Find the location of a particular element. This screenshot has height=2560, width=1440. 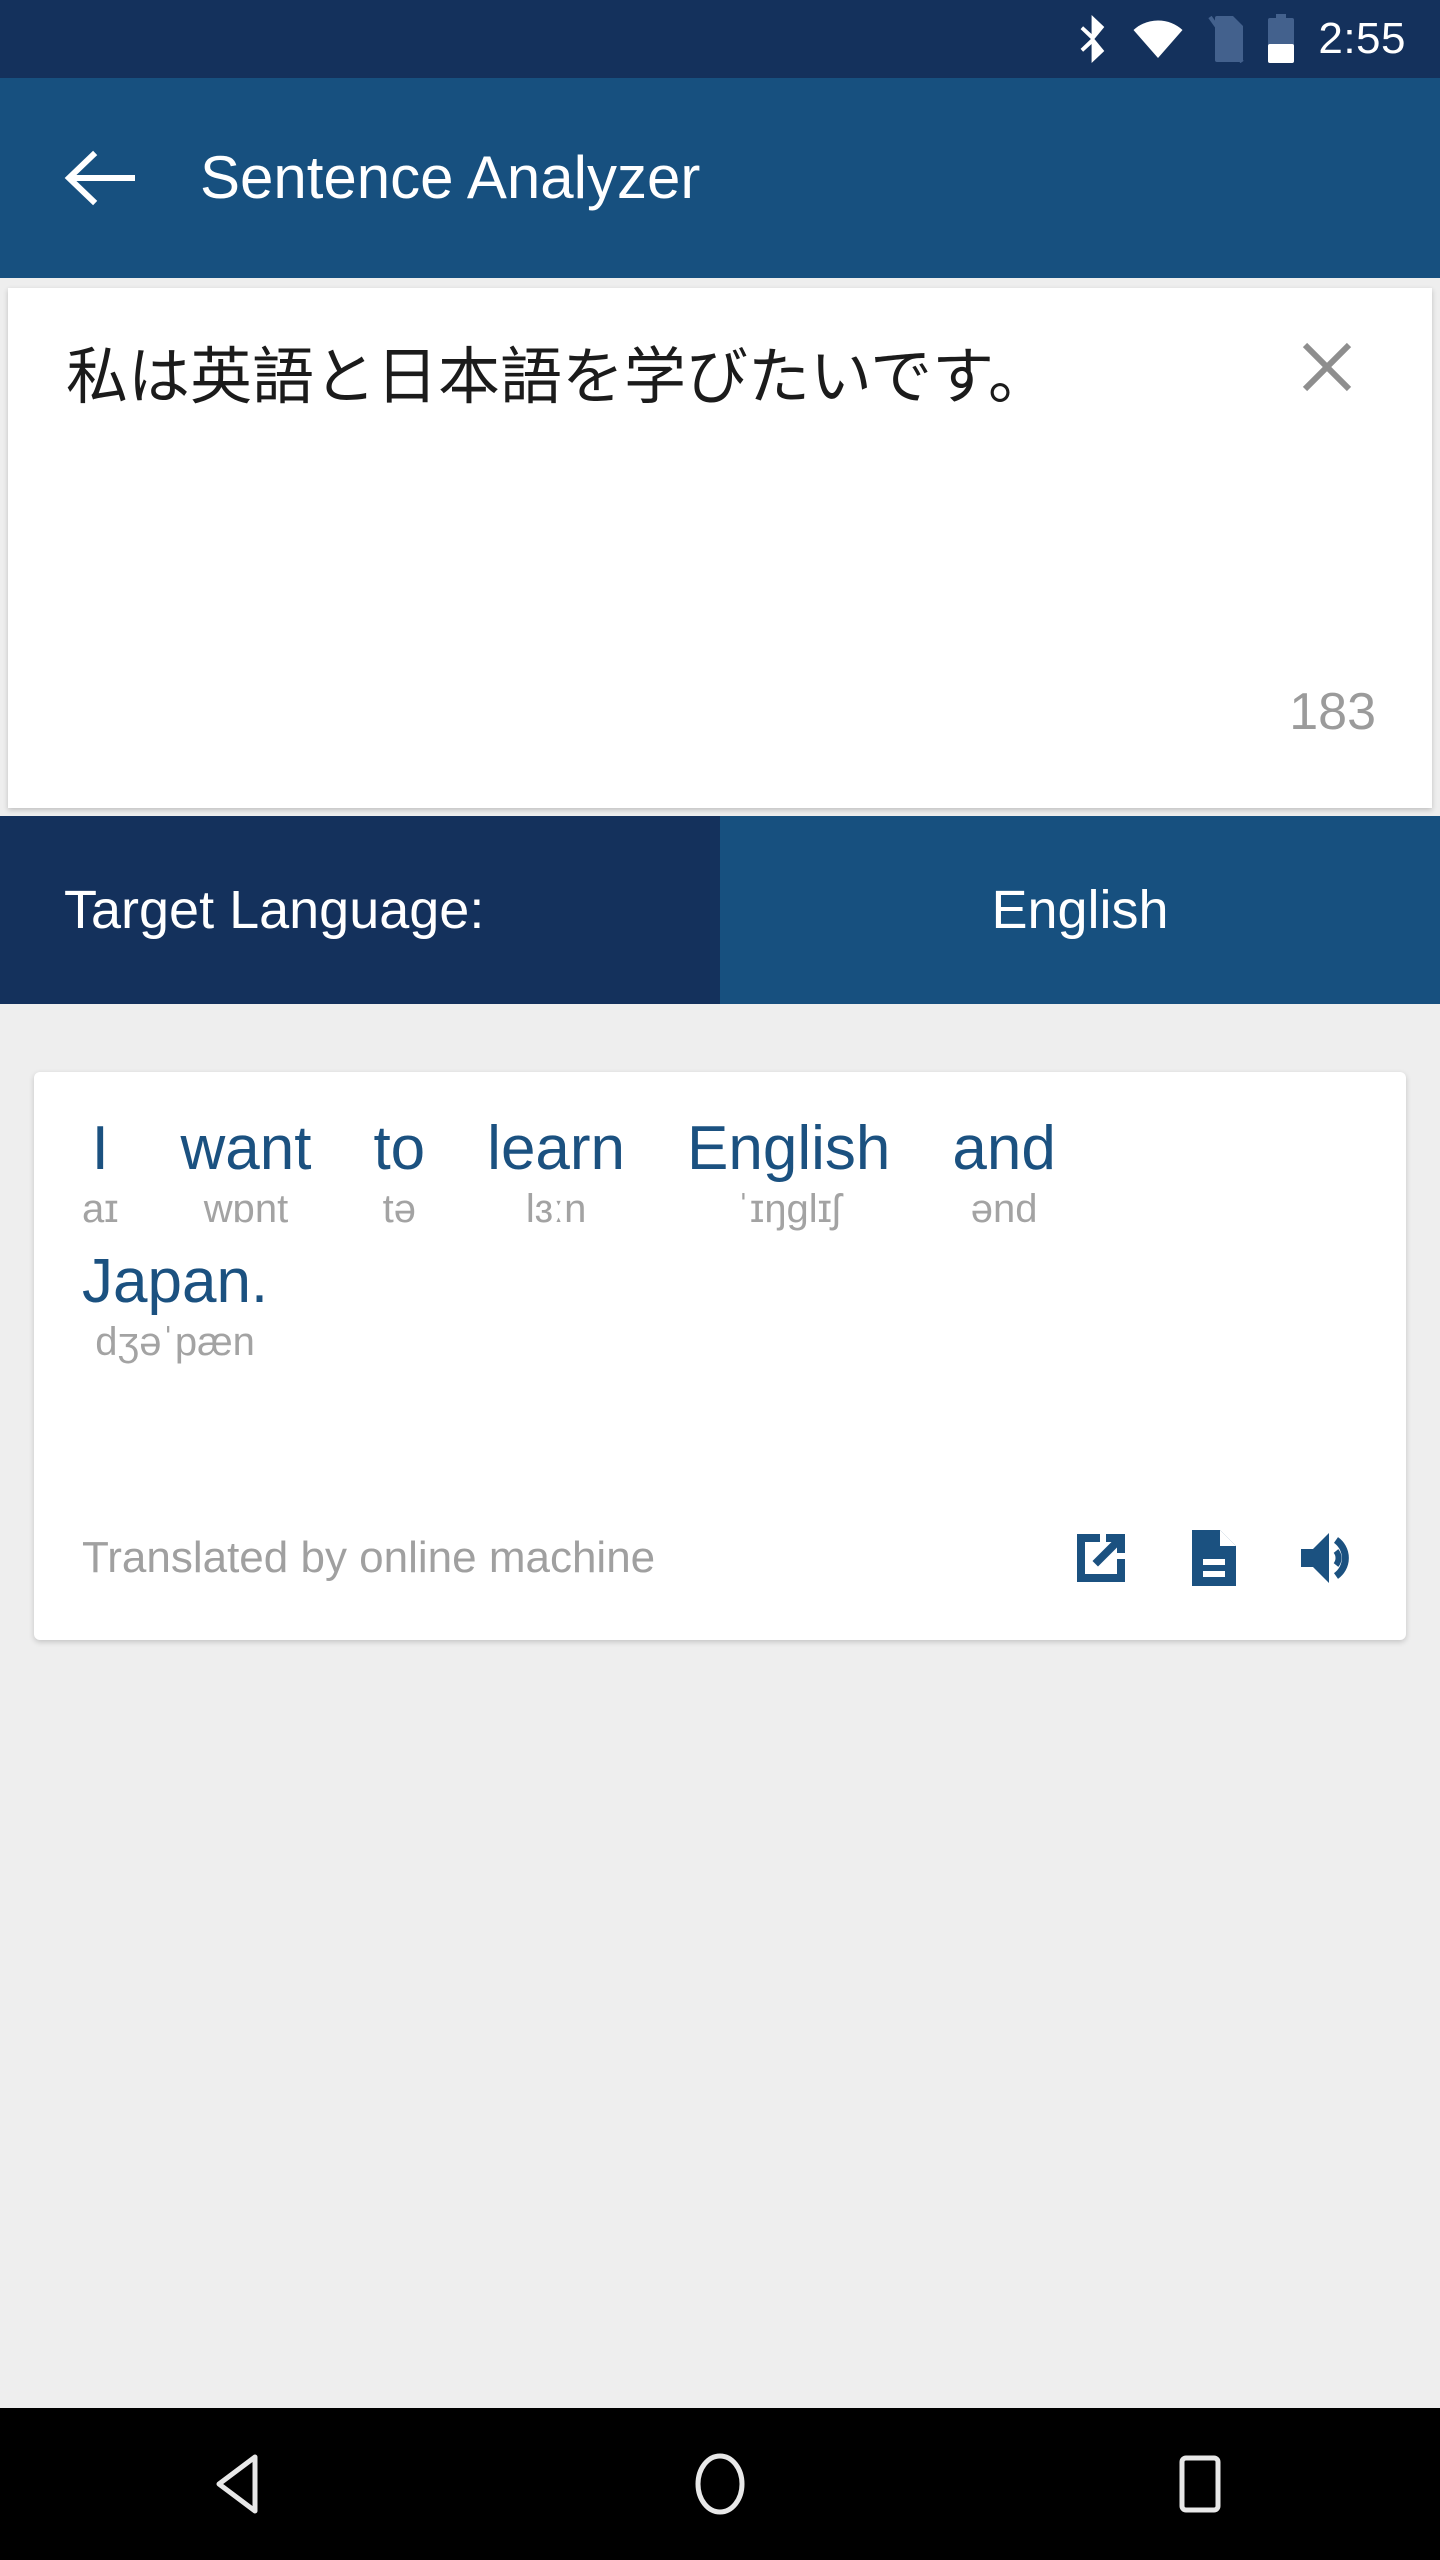

input-row: 私は英語と日本語を学びたいです。 is located at coordinates (720, 354).